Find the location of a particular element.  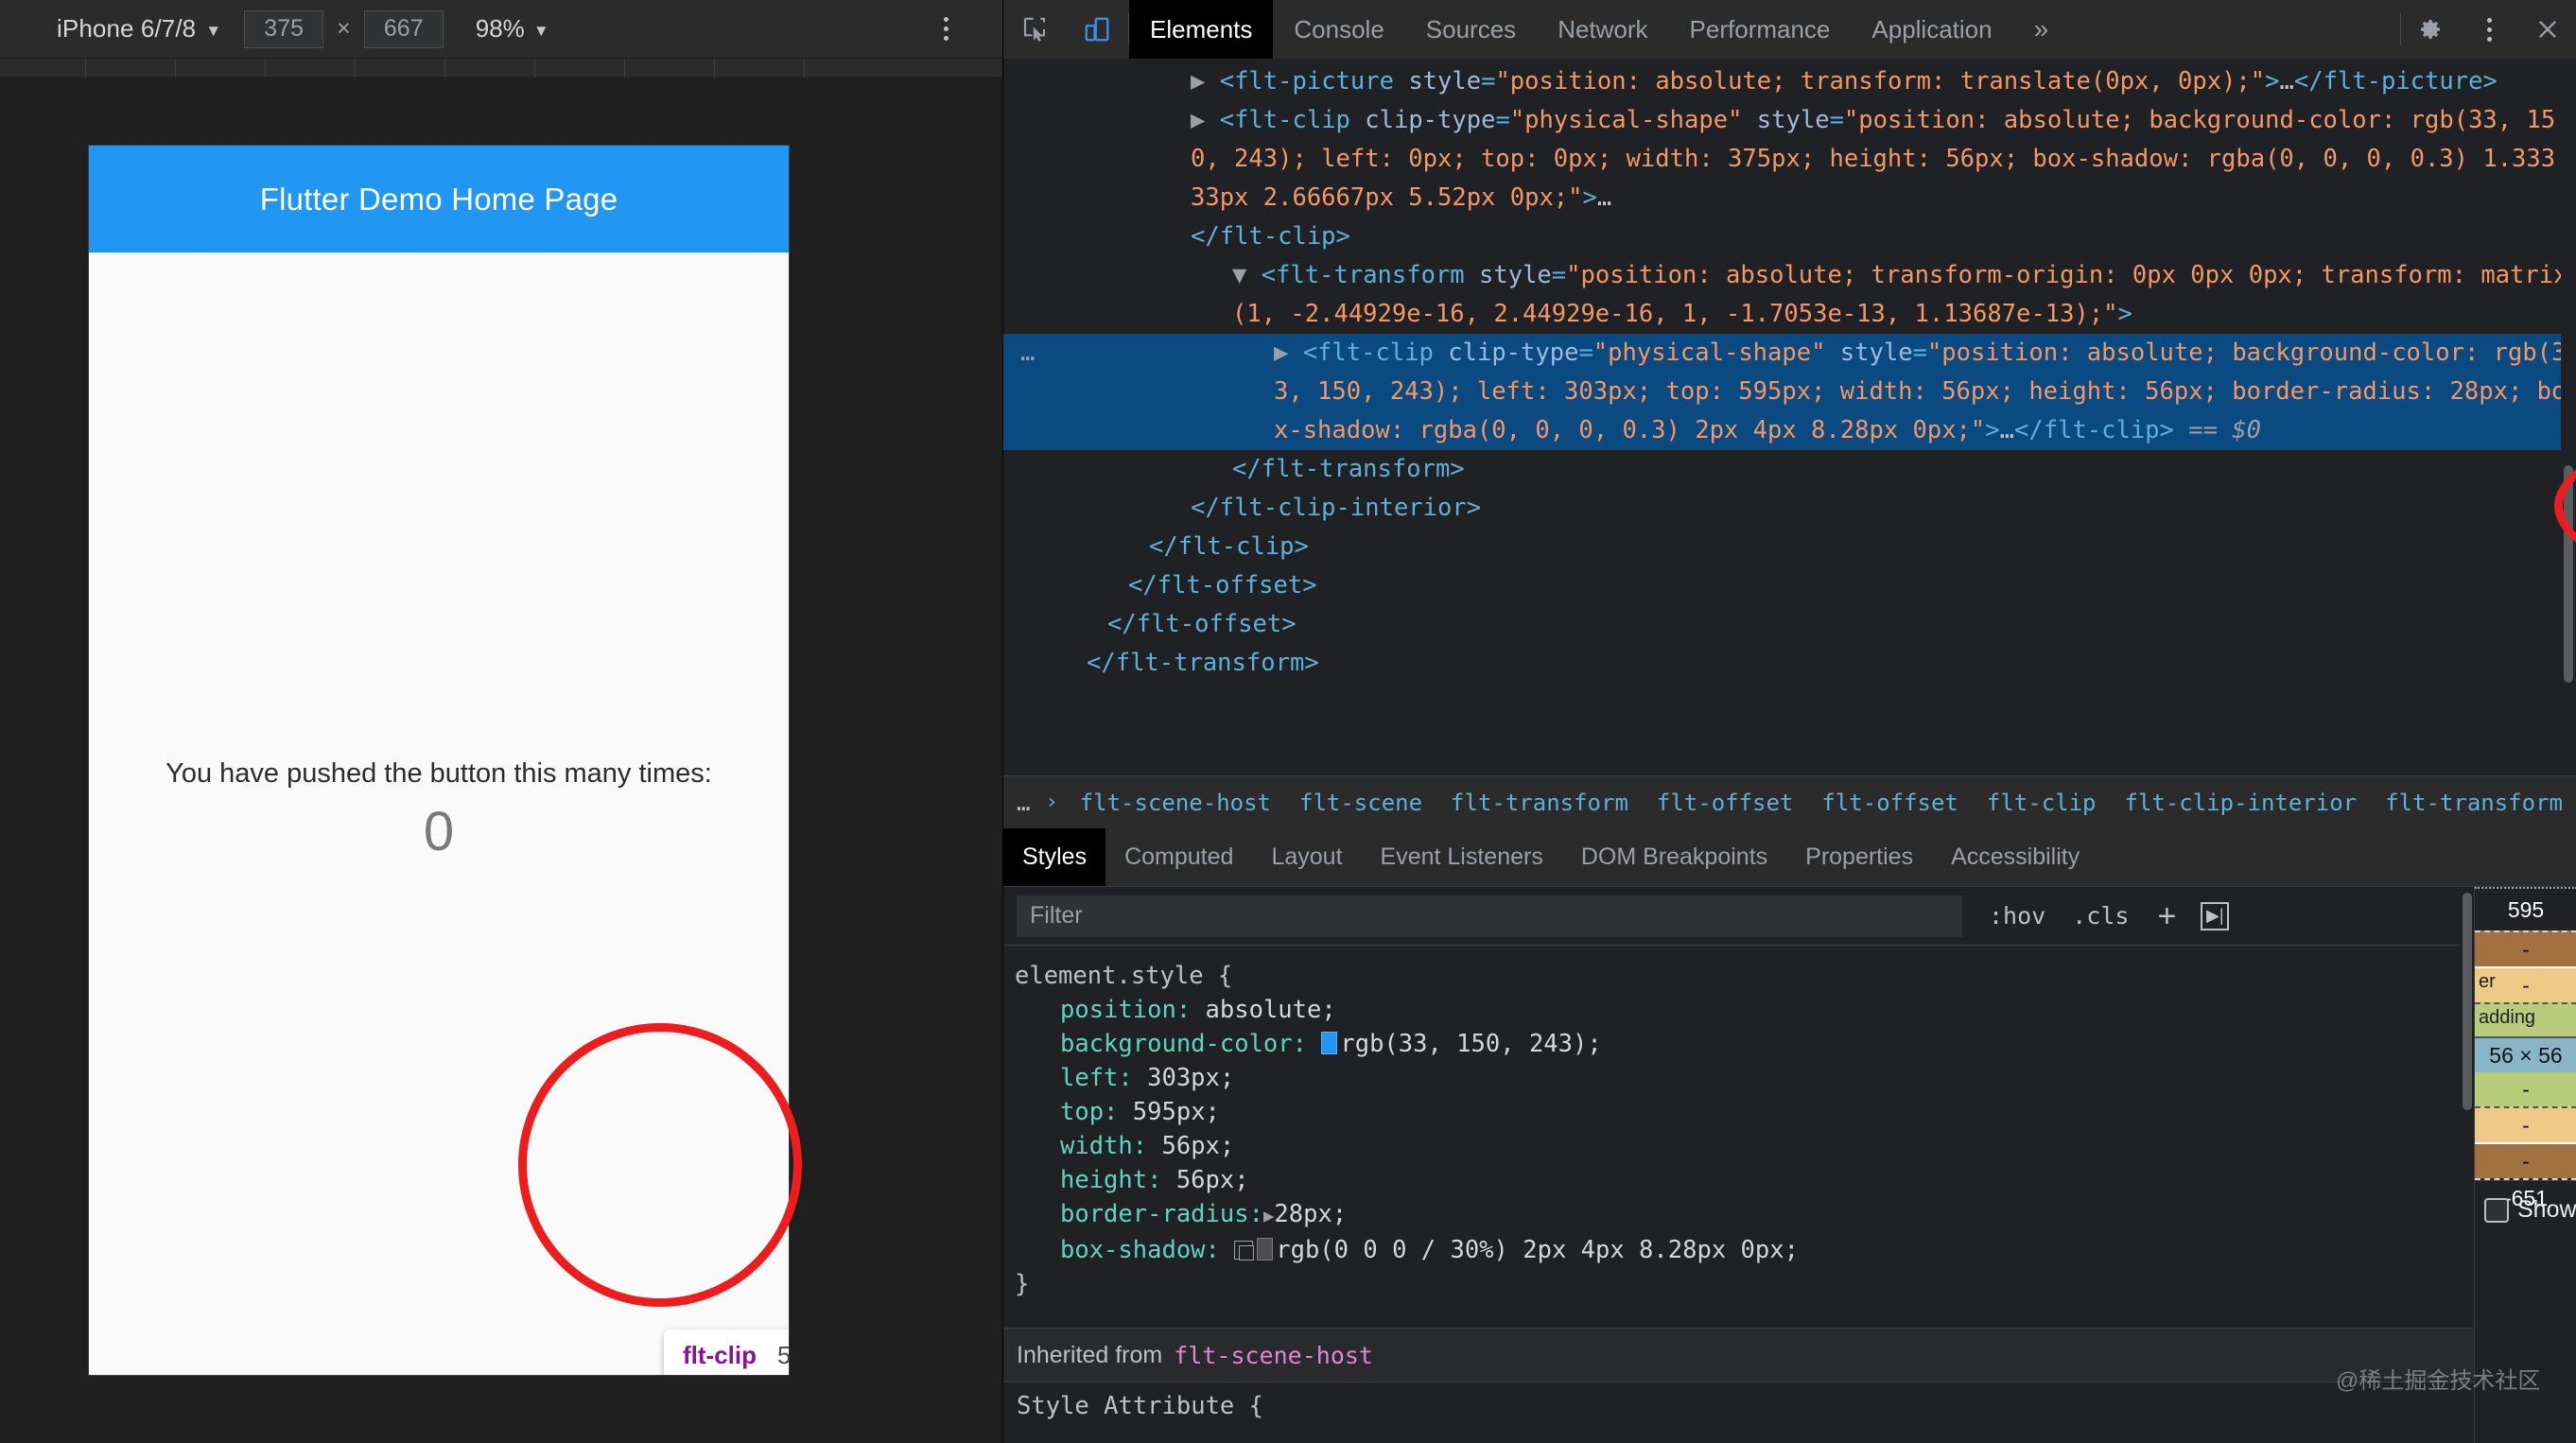

show-all-checkbox-row: Show a is located at coordinates (2525, 1210).